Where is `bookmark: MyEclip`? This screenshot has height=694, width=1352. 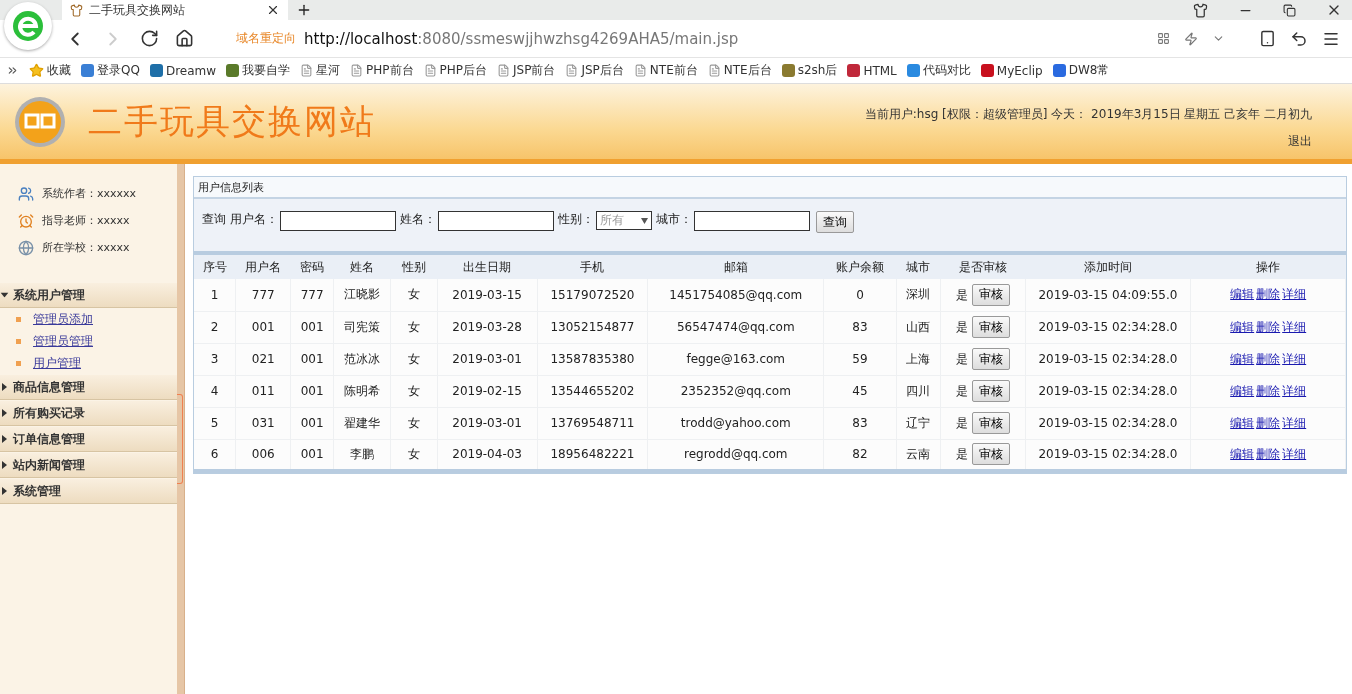
bookmark: MyEclip is located at coordinates (1011, 70).